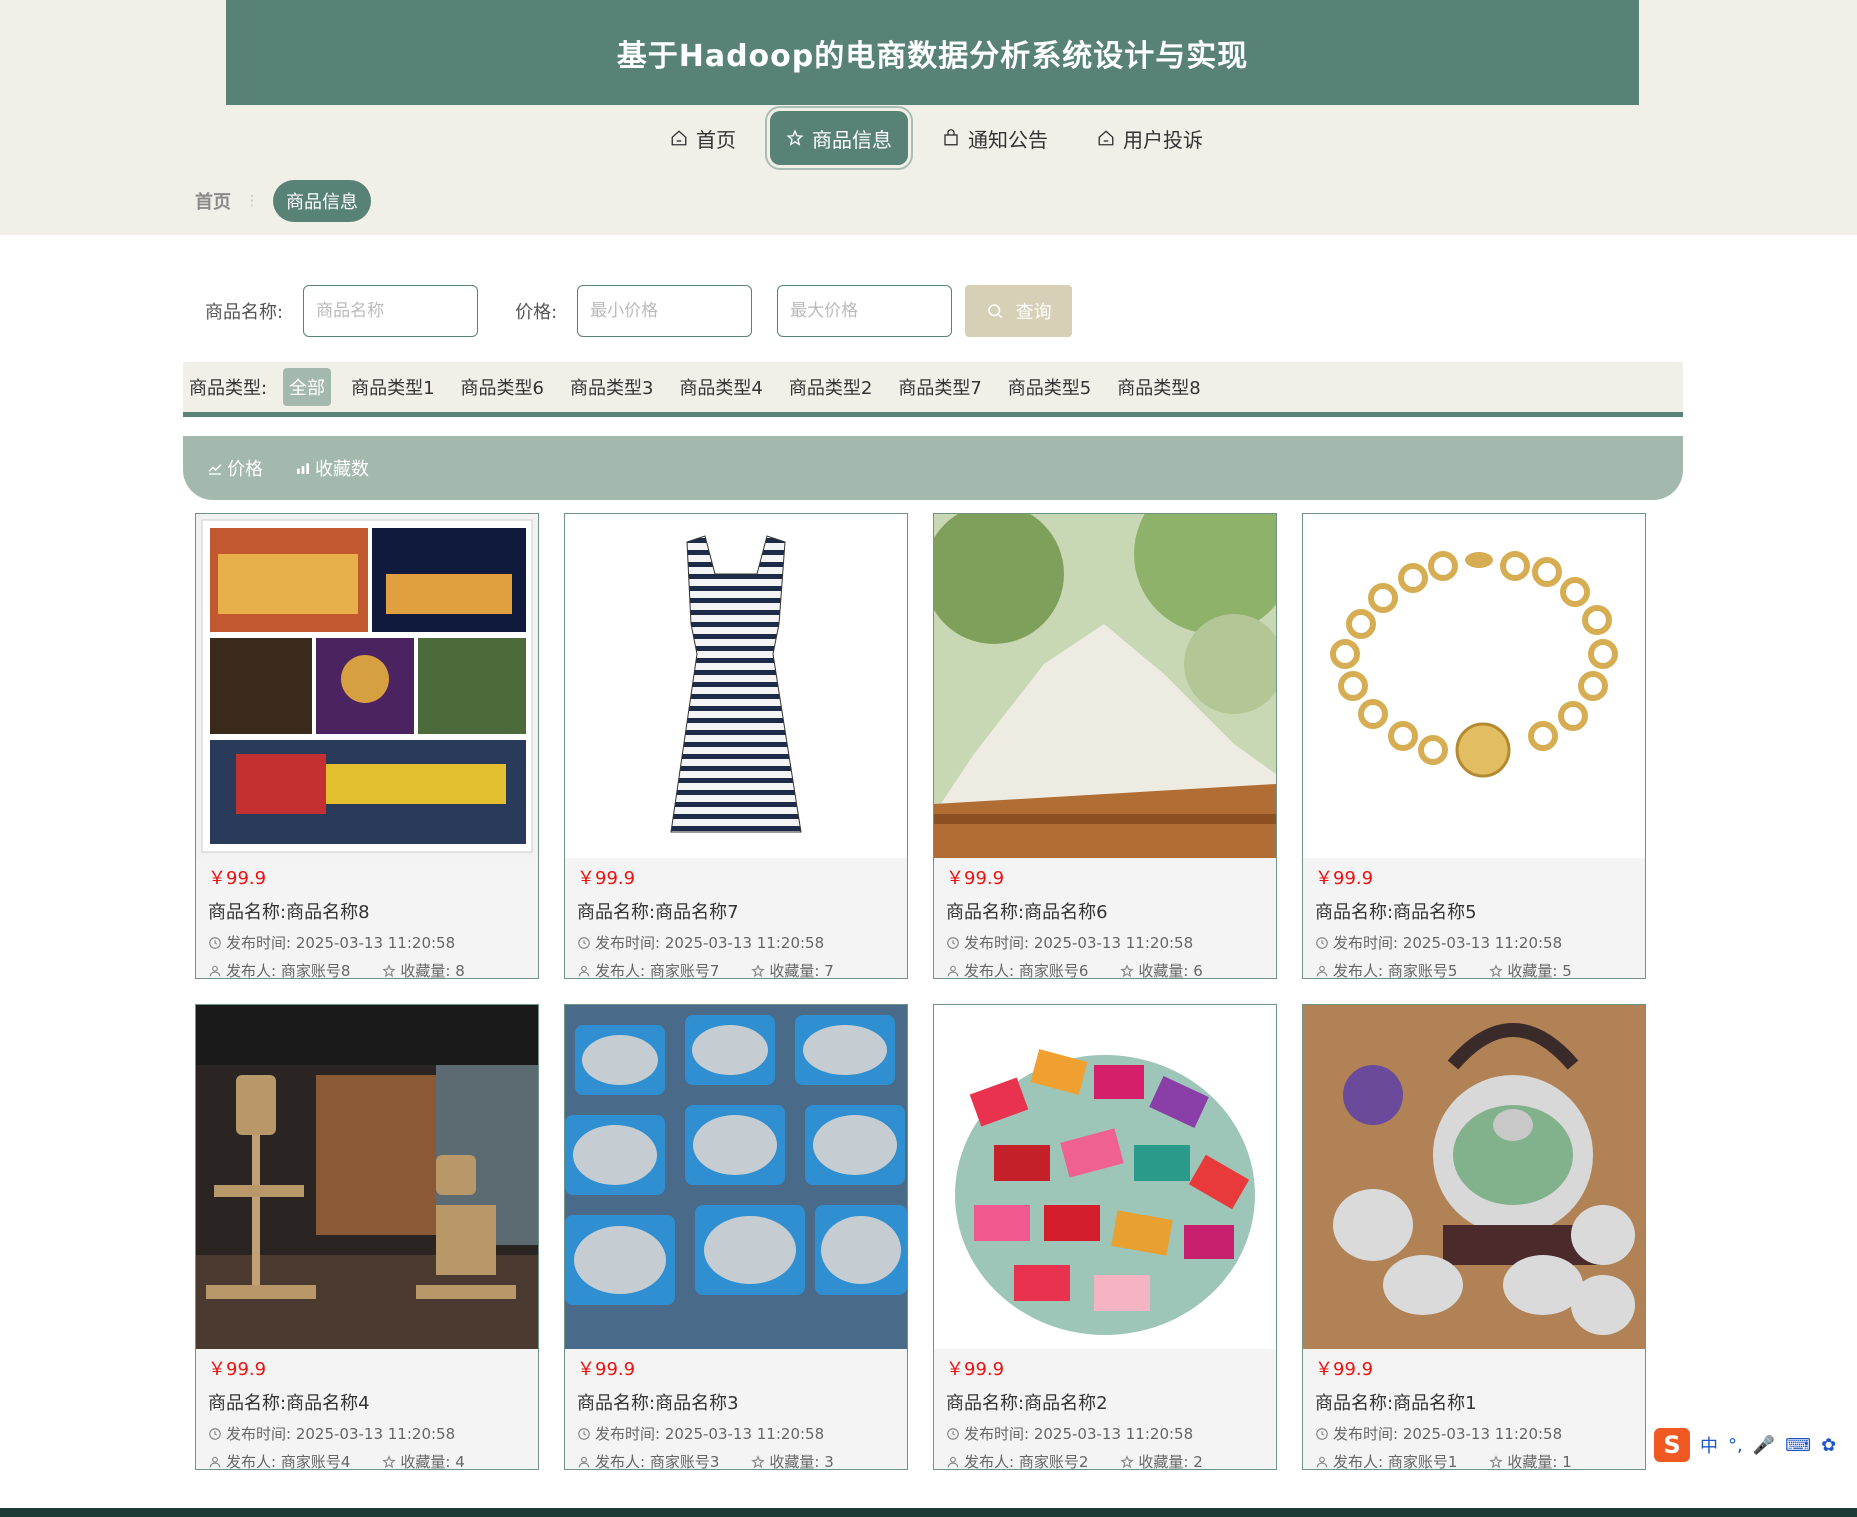 Image resolution: width=1857 pixels, height=1517 pixels. What do you see at coordinates (1798, 1445) in the screenshot?
I see `keyboard-icon: ⌨` at bounding box center [1798, 1445].